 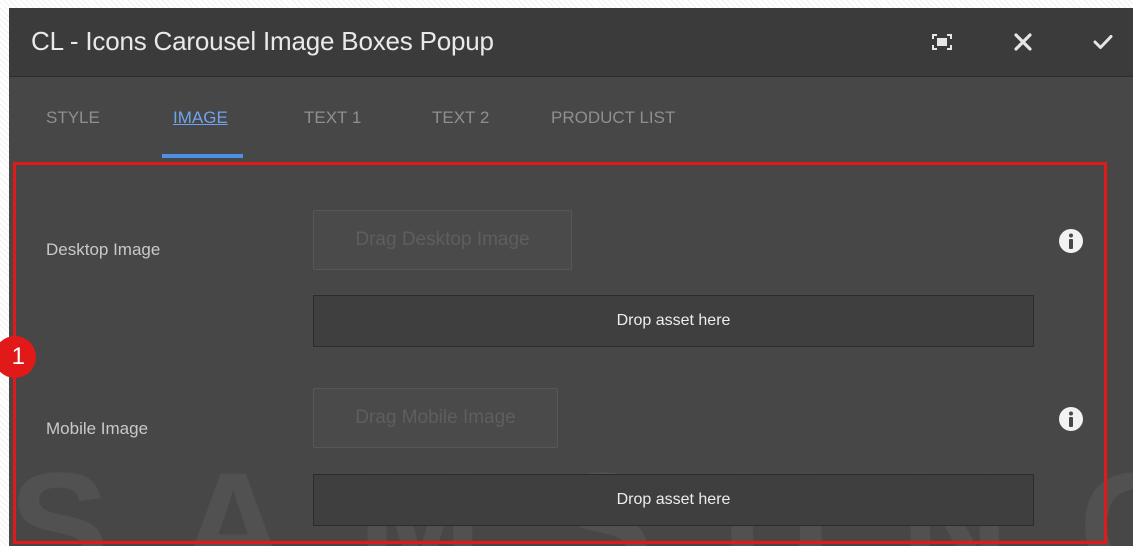 I want to click on checkmark-icon, so click(x=1103, y=42).